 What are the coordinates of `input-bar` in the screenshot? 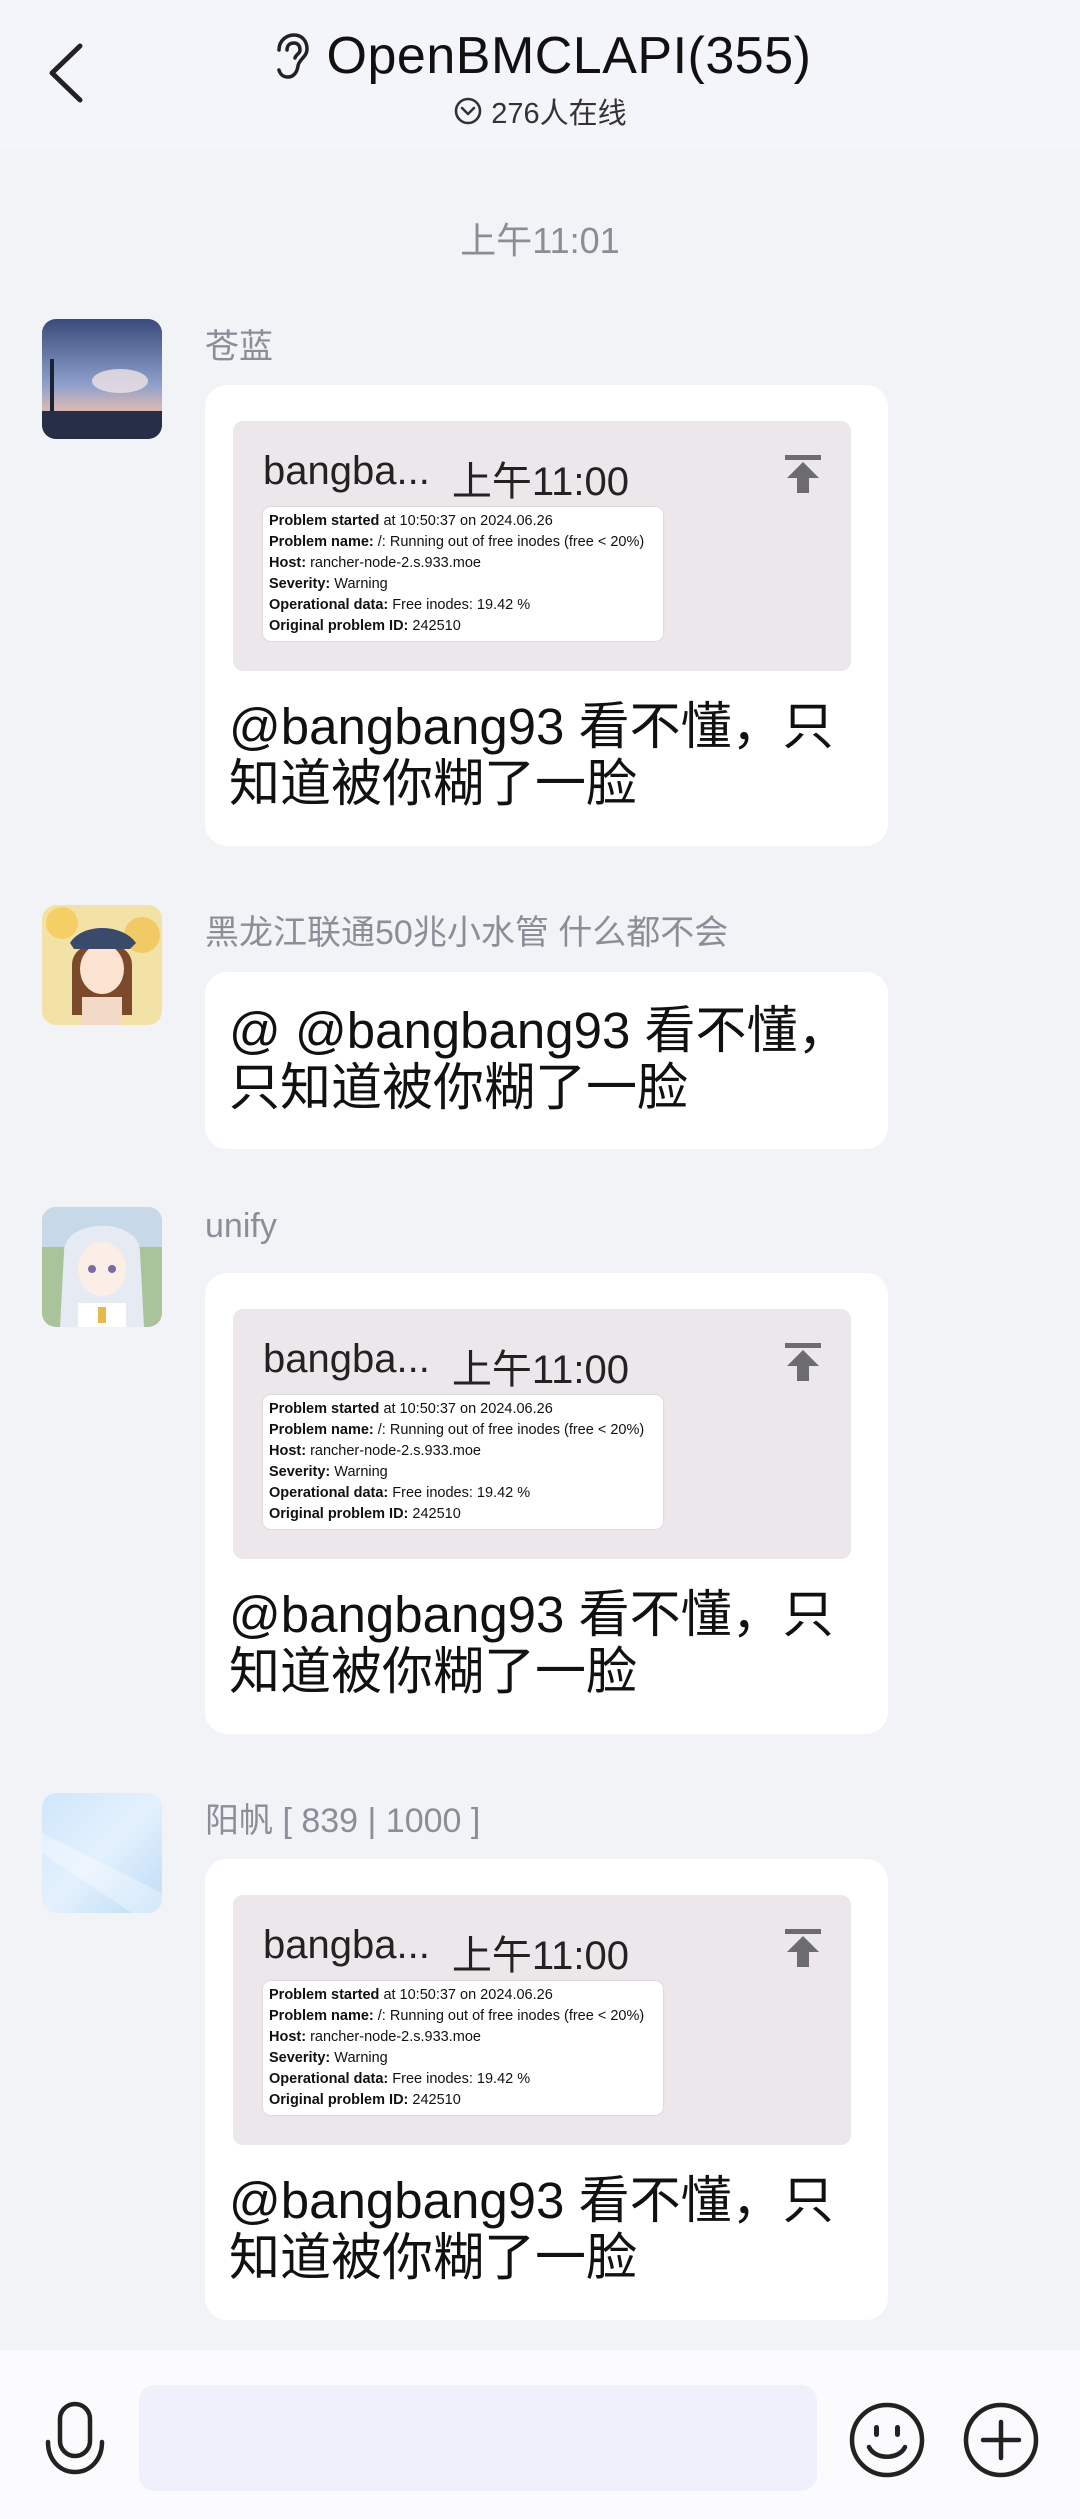 It's located at (540, 2434).